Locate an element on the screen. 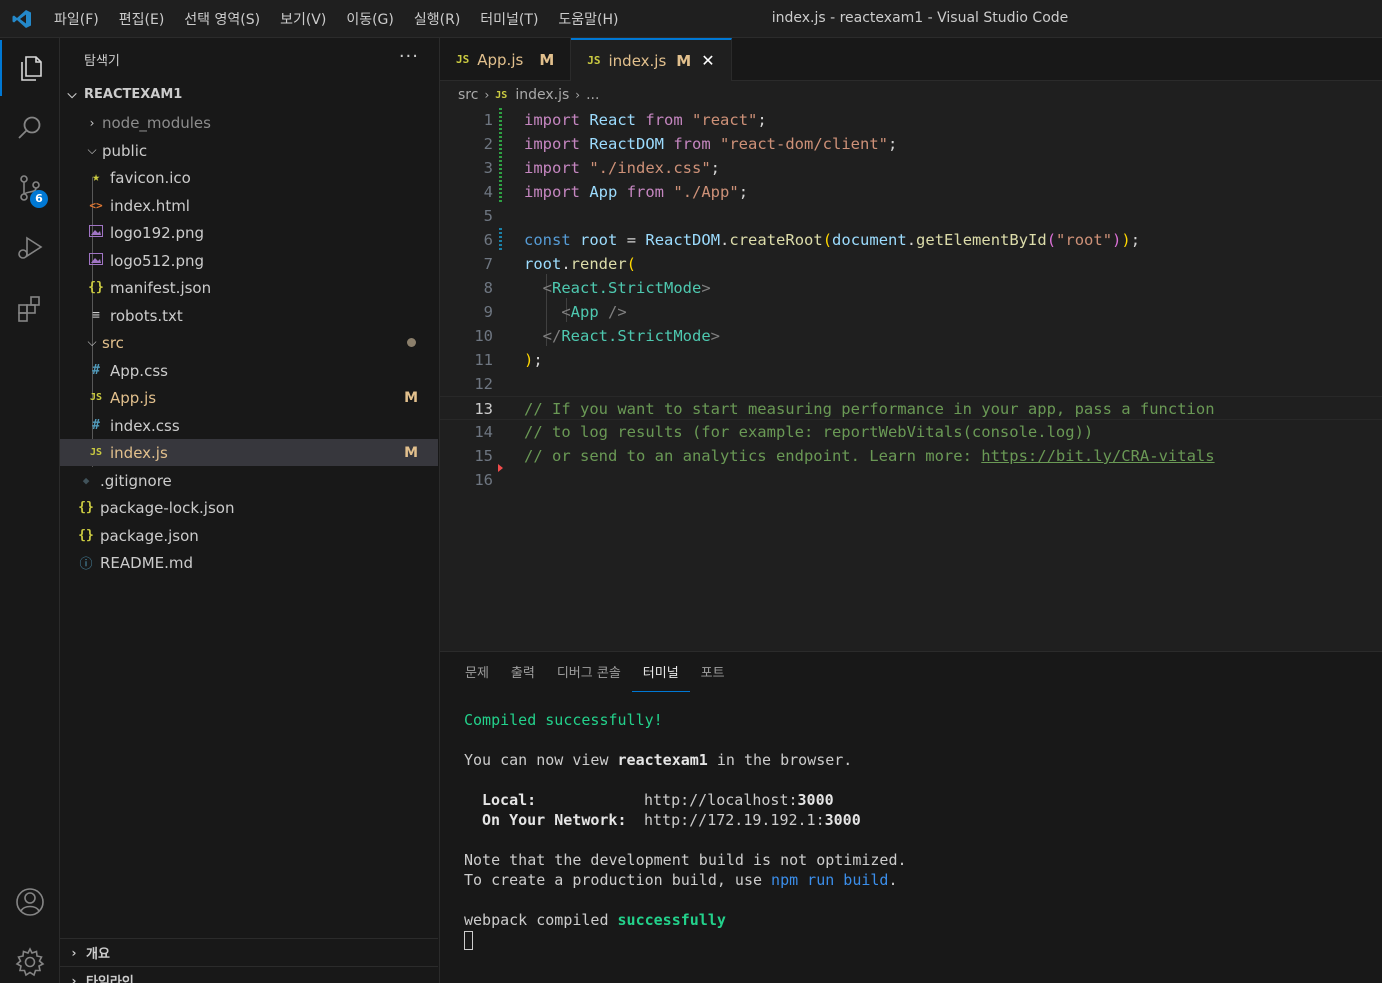  settings-gear-icon is located at coordinates (30, 958).